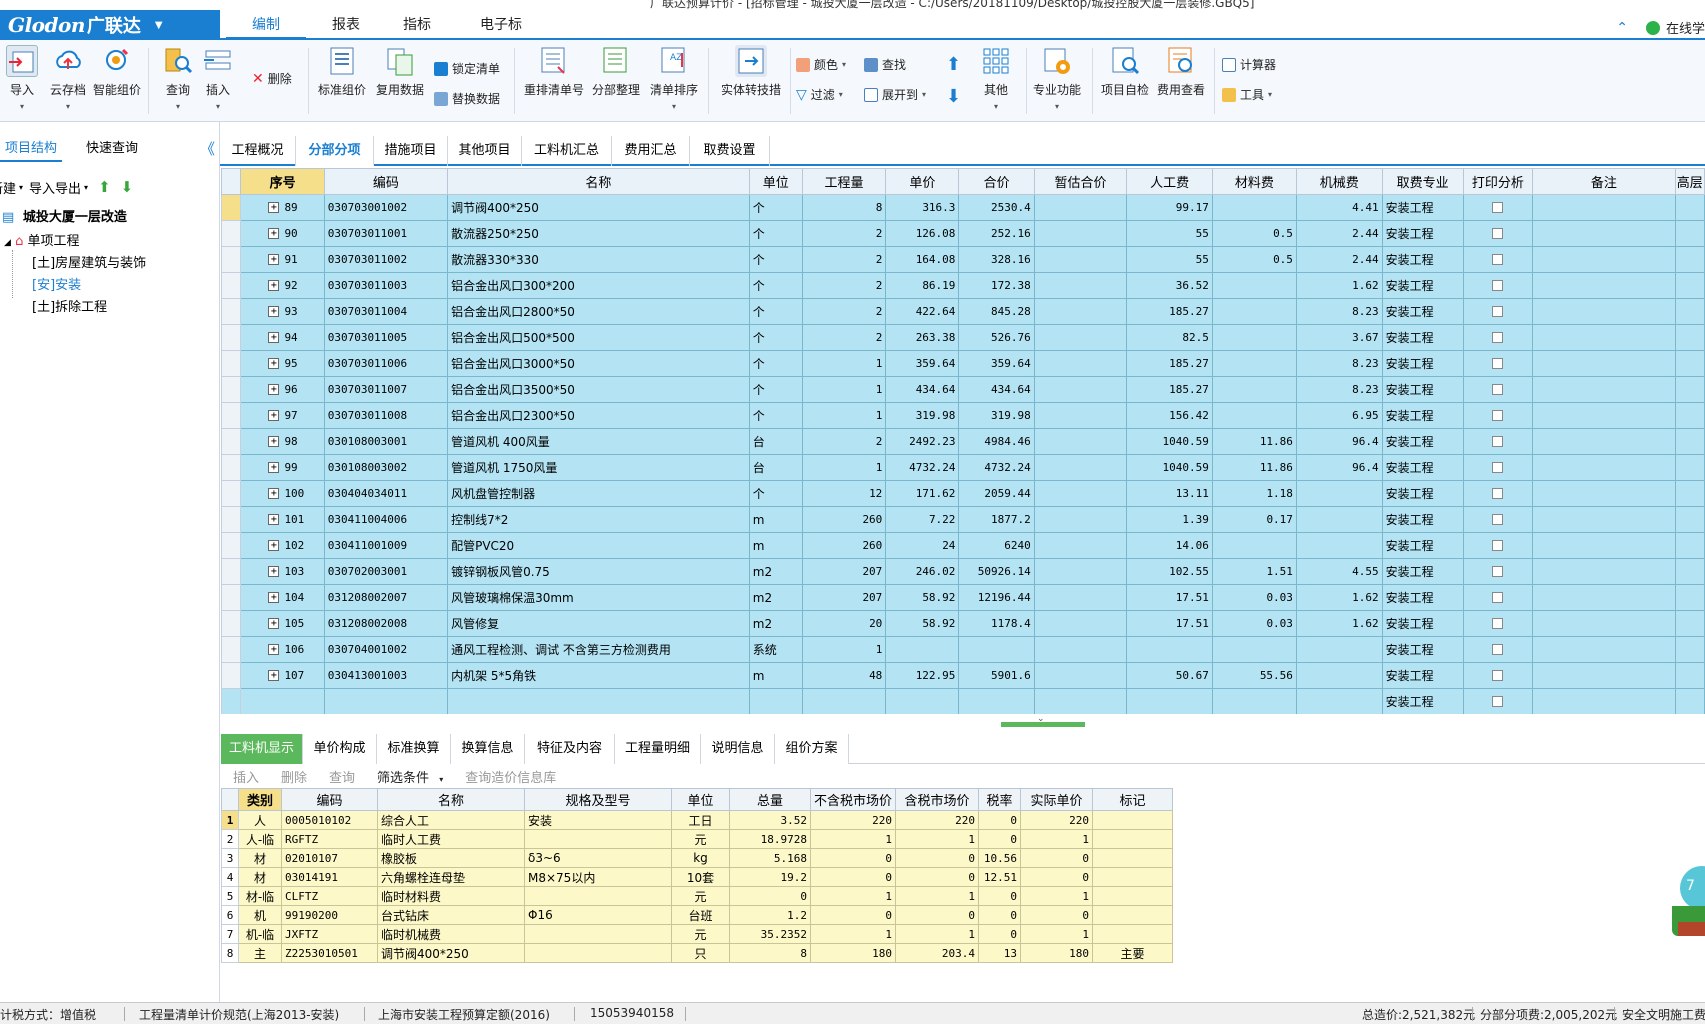 This screenshot has height=1024, width=1705. What do you see at coordinates (282, 415) in the screenshot?
I see `cell-seq: +97` at bounding box center [282, 415].